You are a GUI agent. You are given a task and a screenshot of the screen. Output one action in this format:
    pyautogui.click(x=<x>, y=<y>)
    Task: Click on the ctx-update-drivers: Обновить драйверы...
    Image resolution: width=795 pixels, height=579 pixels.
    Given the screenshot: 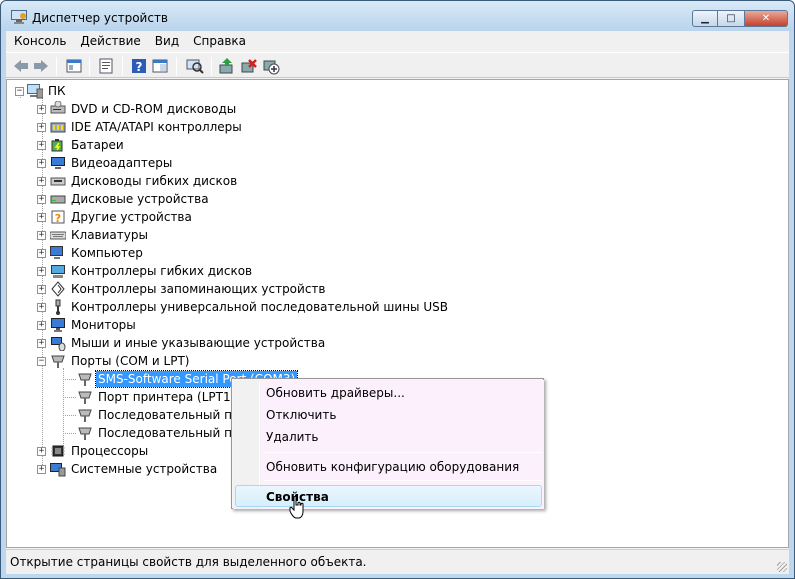 What is the action you would take?
    pyautogui.click(x=335, y=393)
    